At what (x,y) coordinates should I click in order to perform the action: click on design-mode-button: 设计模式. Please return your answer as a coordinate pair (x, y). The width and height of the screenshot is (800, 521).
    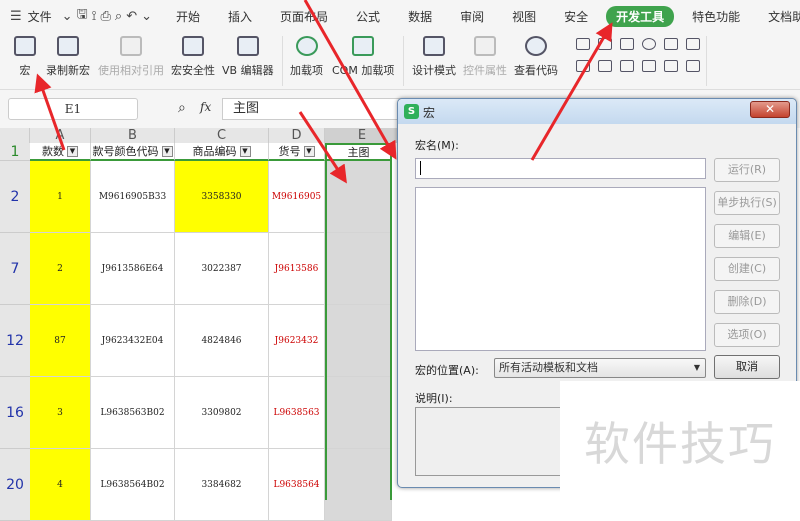
    Looking at the image, I should click on (434, 57).